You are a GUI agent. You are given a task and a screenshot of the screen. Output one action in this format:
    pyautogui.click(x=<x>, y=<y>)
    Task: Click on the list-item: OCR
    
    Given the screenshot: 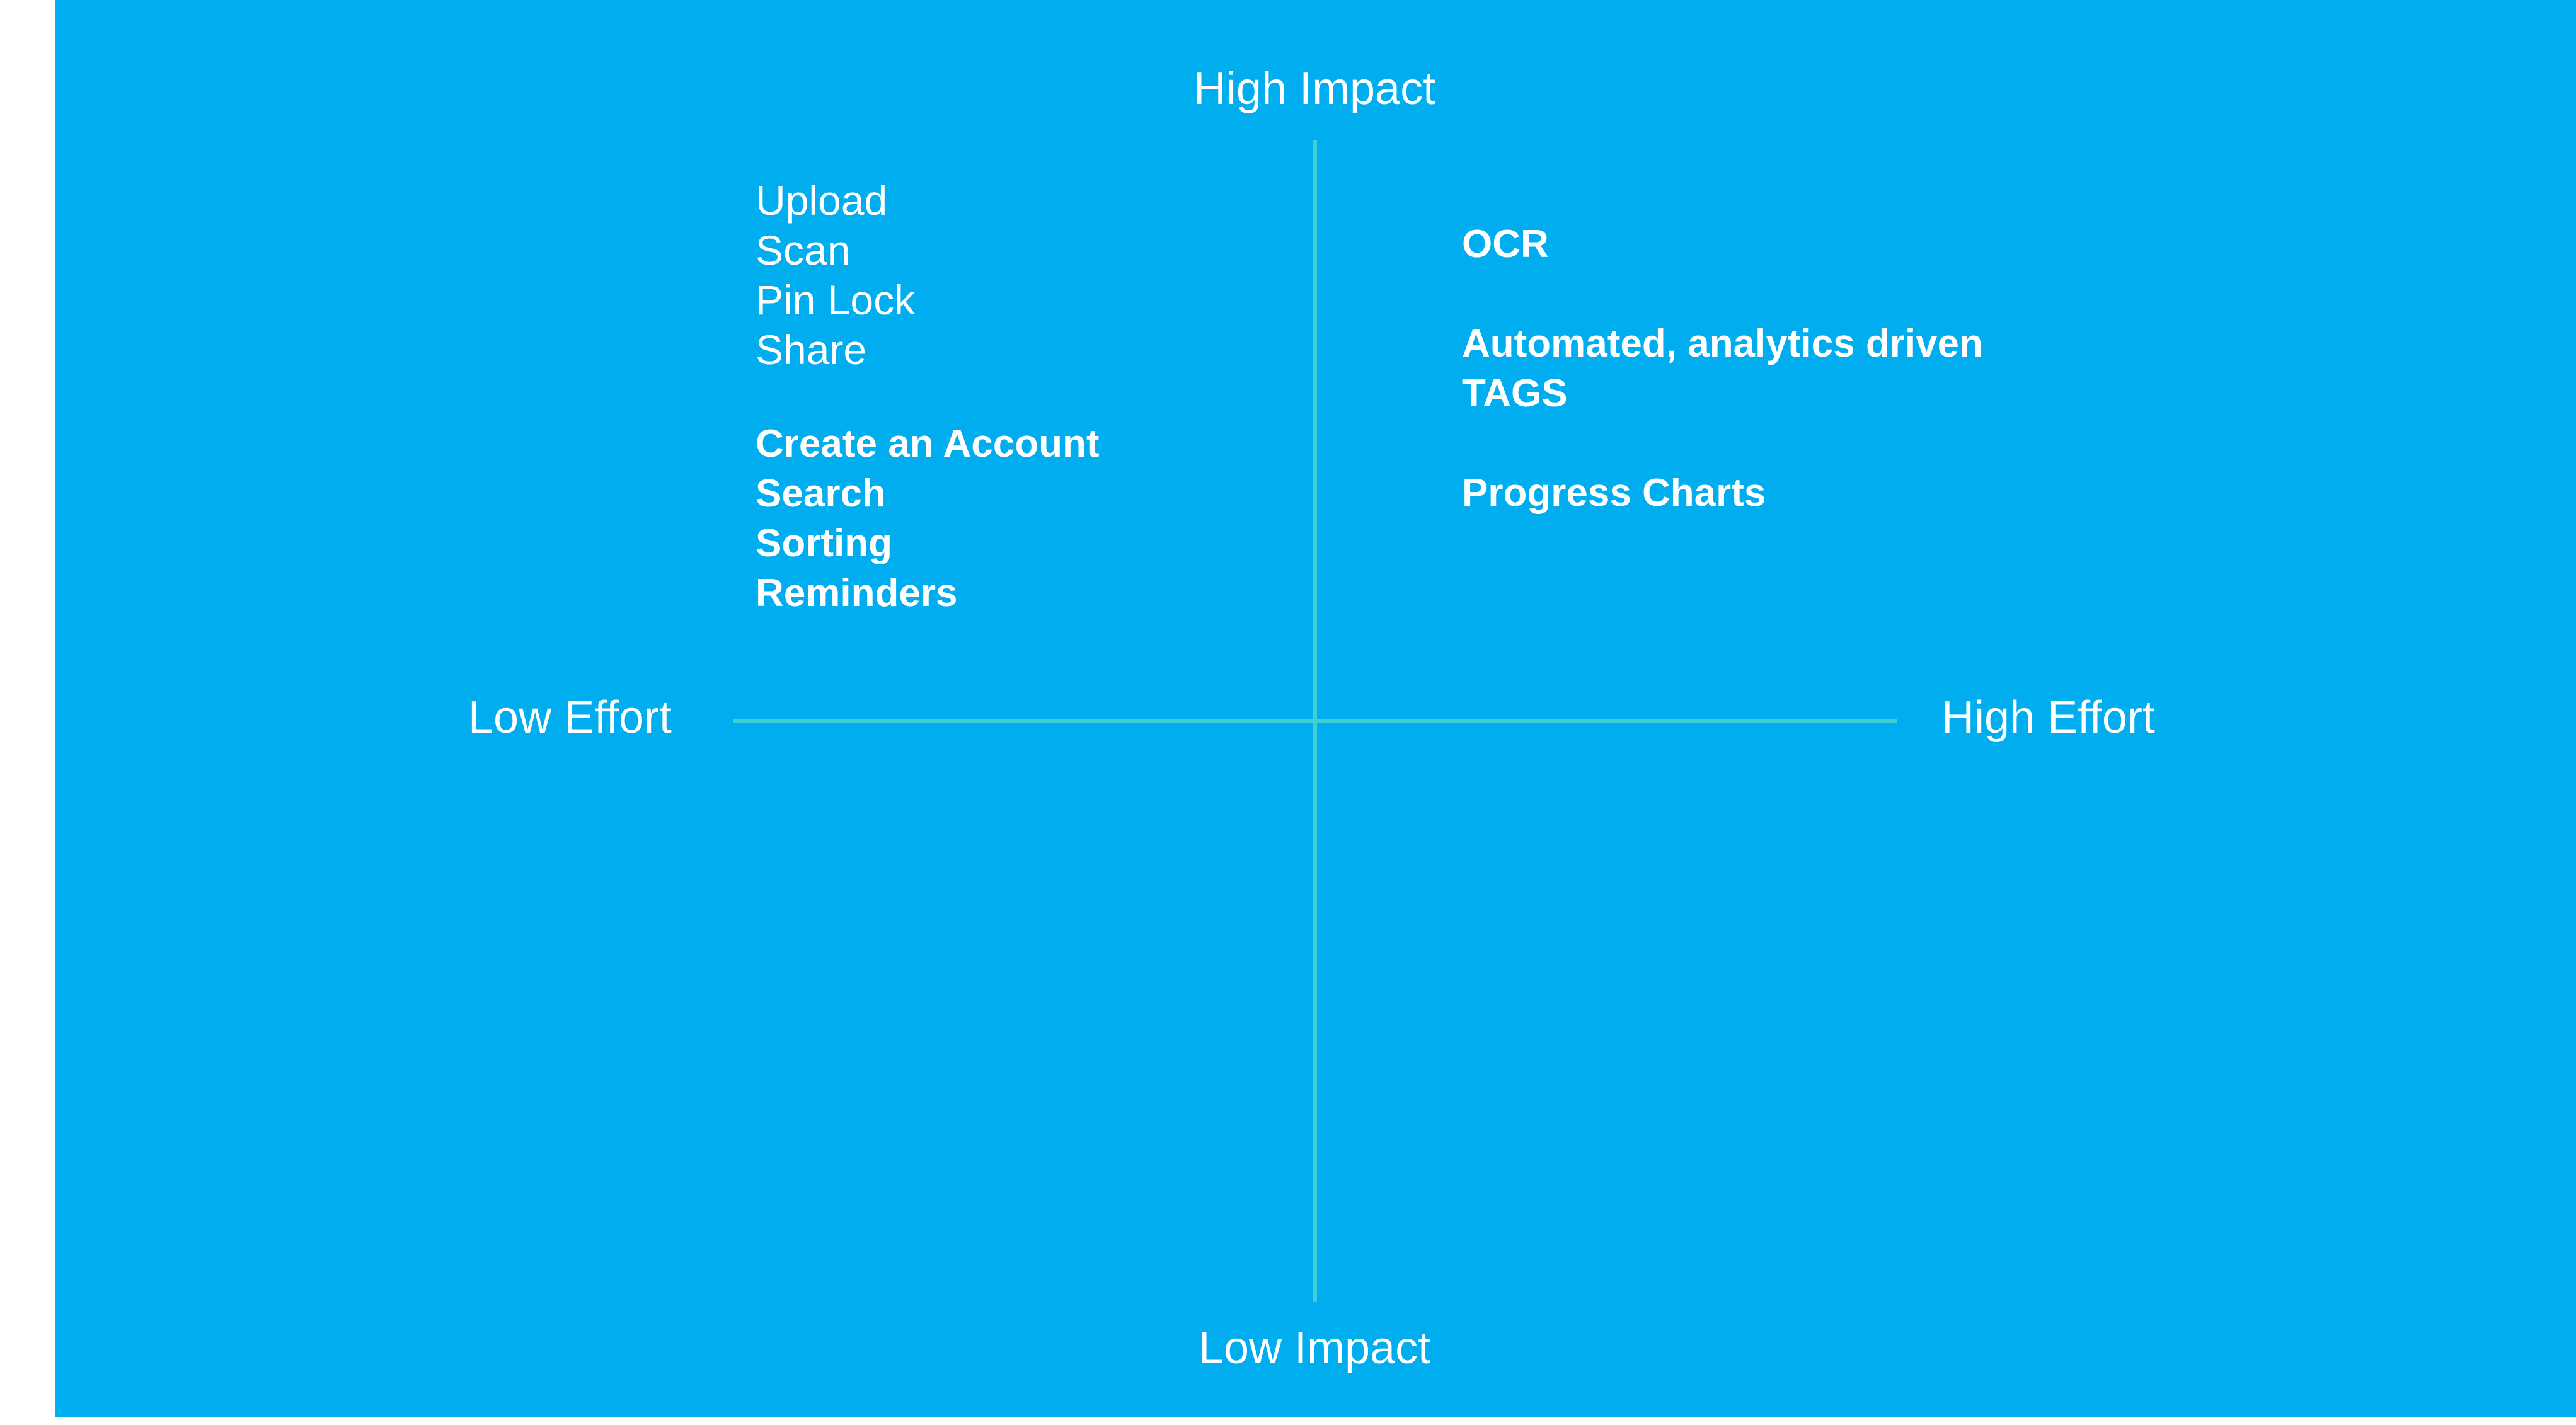 What is the action you would take?
    pyautogui.click(x=1505, y=244)
    